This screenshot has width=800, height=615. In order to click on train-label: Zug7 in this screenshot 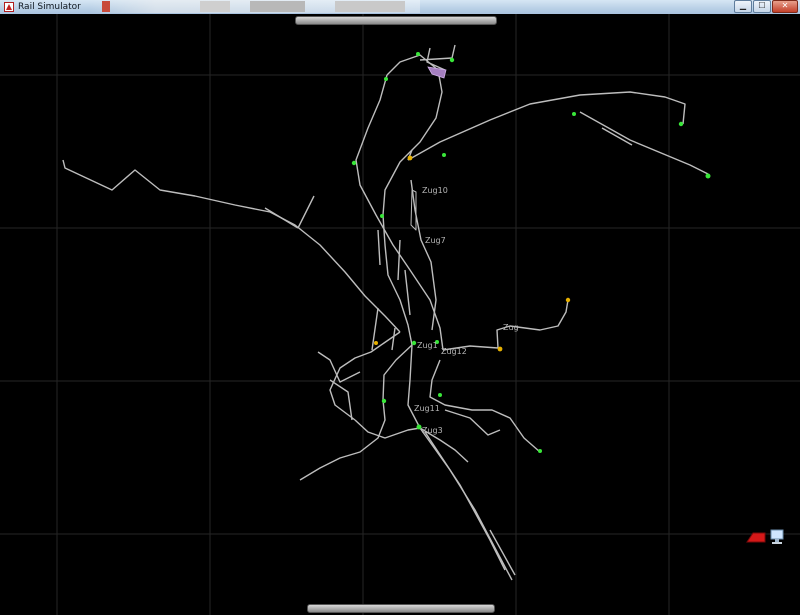, I will do `click(435, 240)`.